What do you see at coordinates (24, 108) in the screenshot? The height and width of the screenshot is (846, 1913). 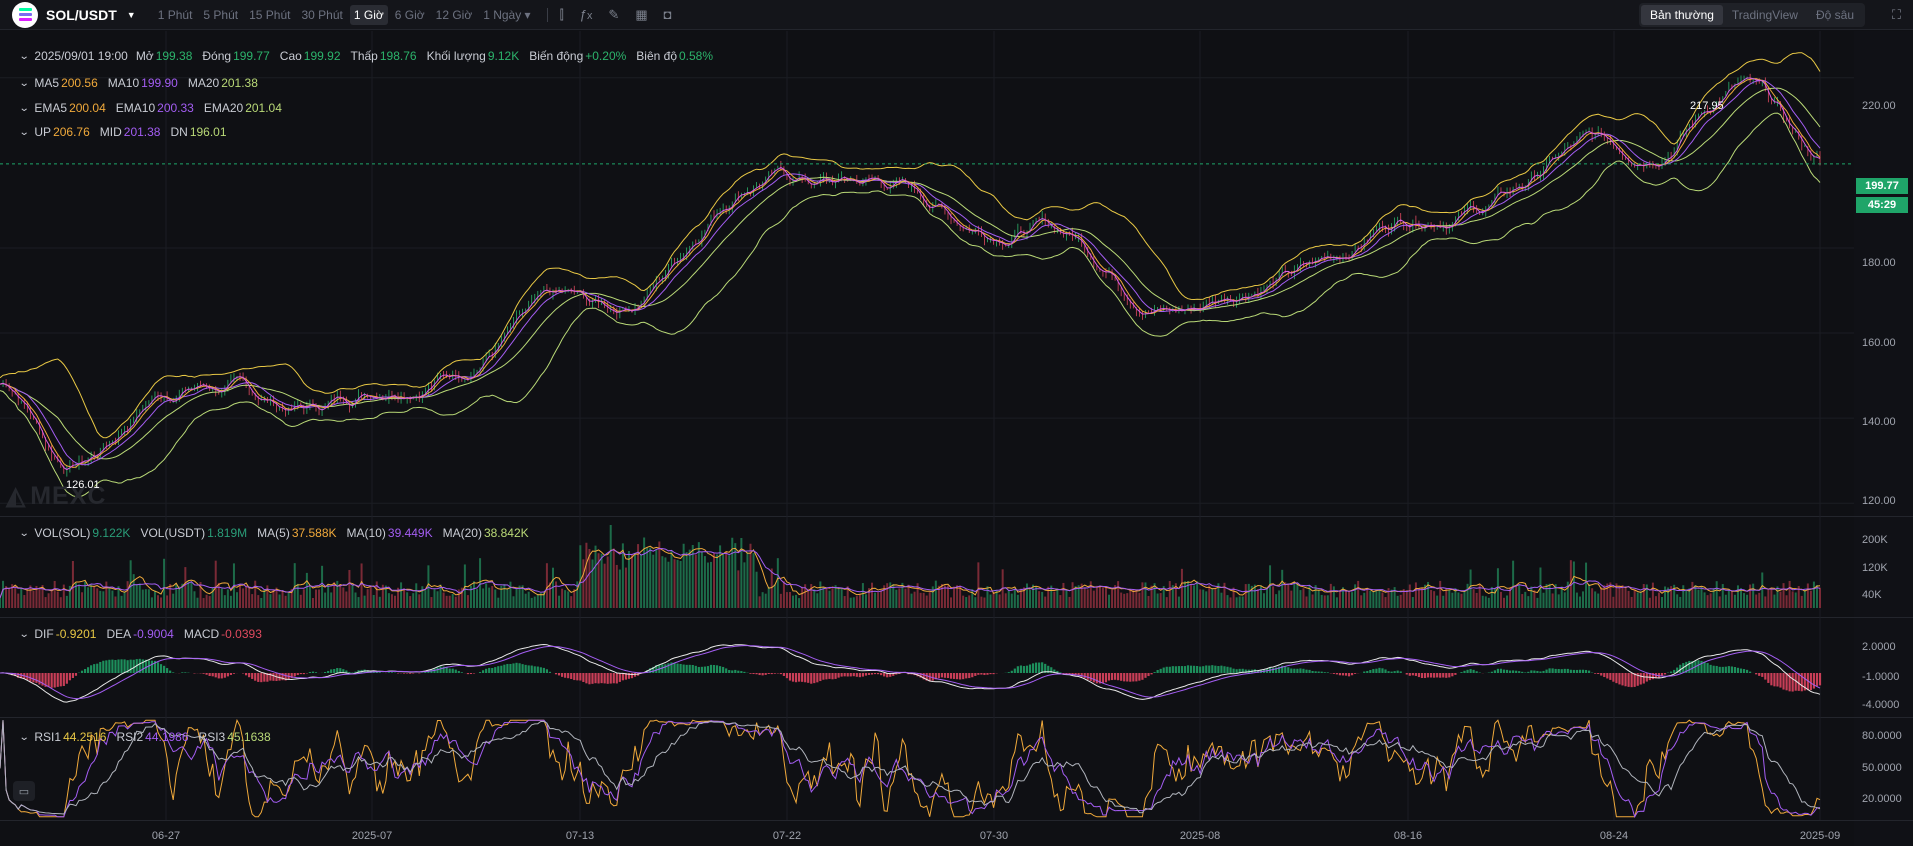 I see `collapse-ema-icon: ⌄` at bounding box center [24, 108].